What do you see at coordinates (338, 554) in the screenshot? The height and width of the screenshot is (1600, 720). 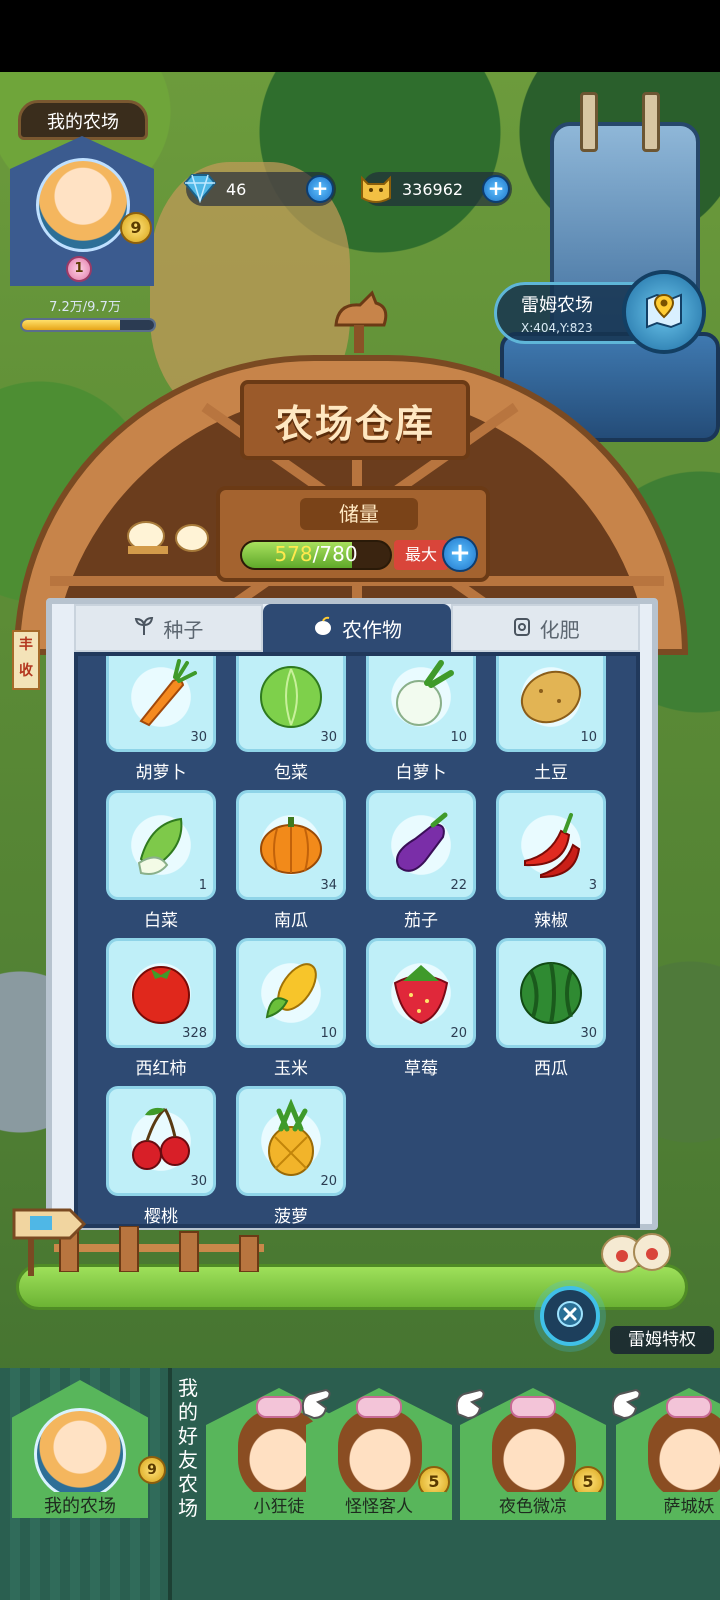 I see `storage-max: 780` at bounding box center [338, 554].